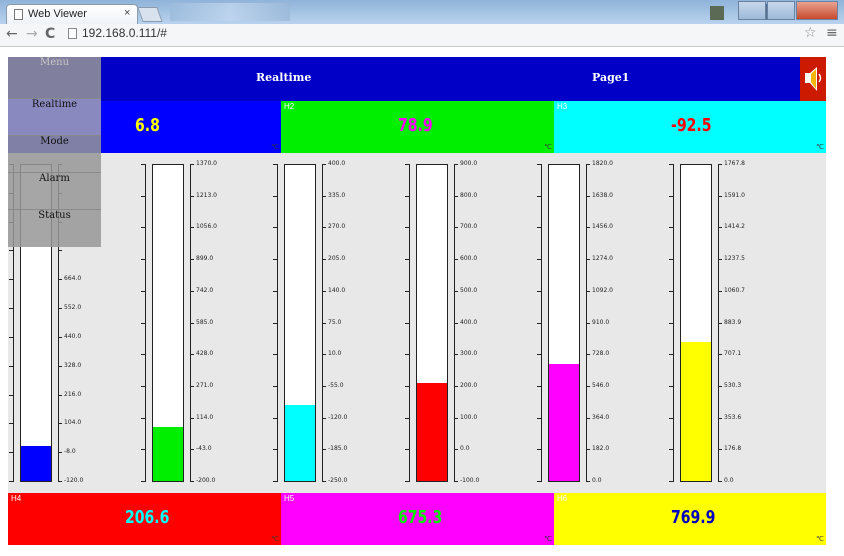 The height and width of the screenshot is (556, 844). I want to click on gauge-tube, so click(432, 323).